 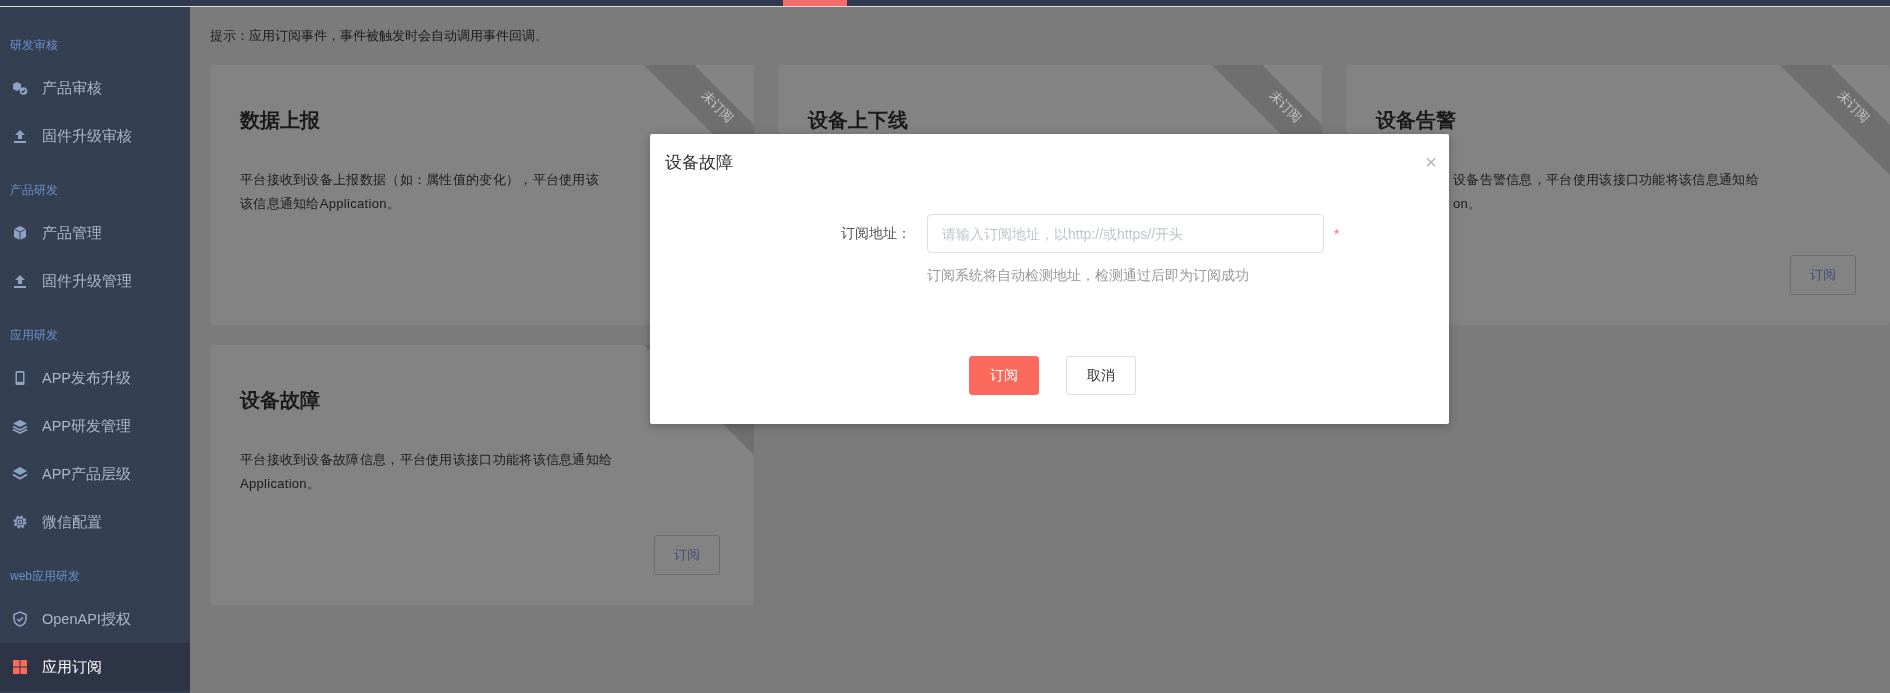 What do you see at coordinates (95, 426) in the screenshot?
I see `nav-item: APP研发管理` at bounding box center [95, 426].